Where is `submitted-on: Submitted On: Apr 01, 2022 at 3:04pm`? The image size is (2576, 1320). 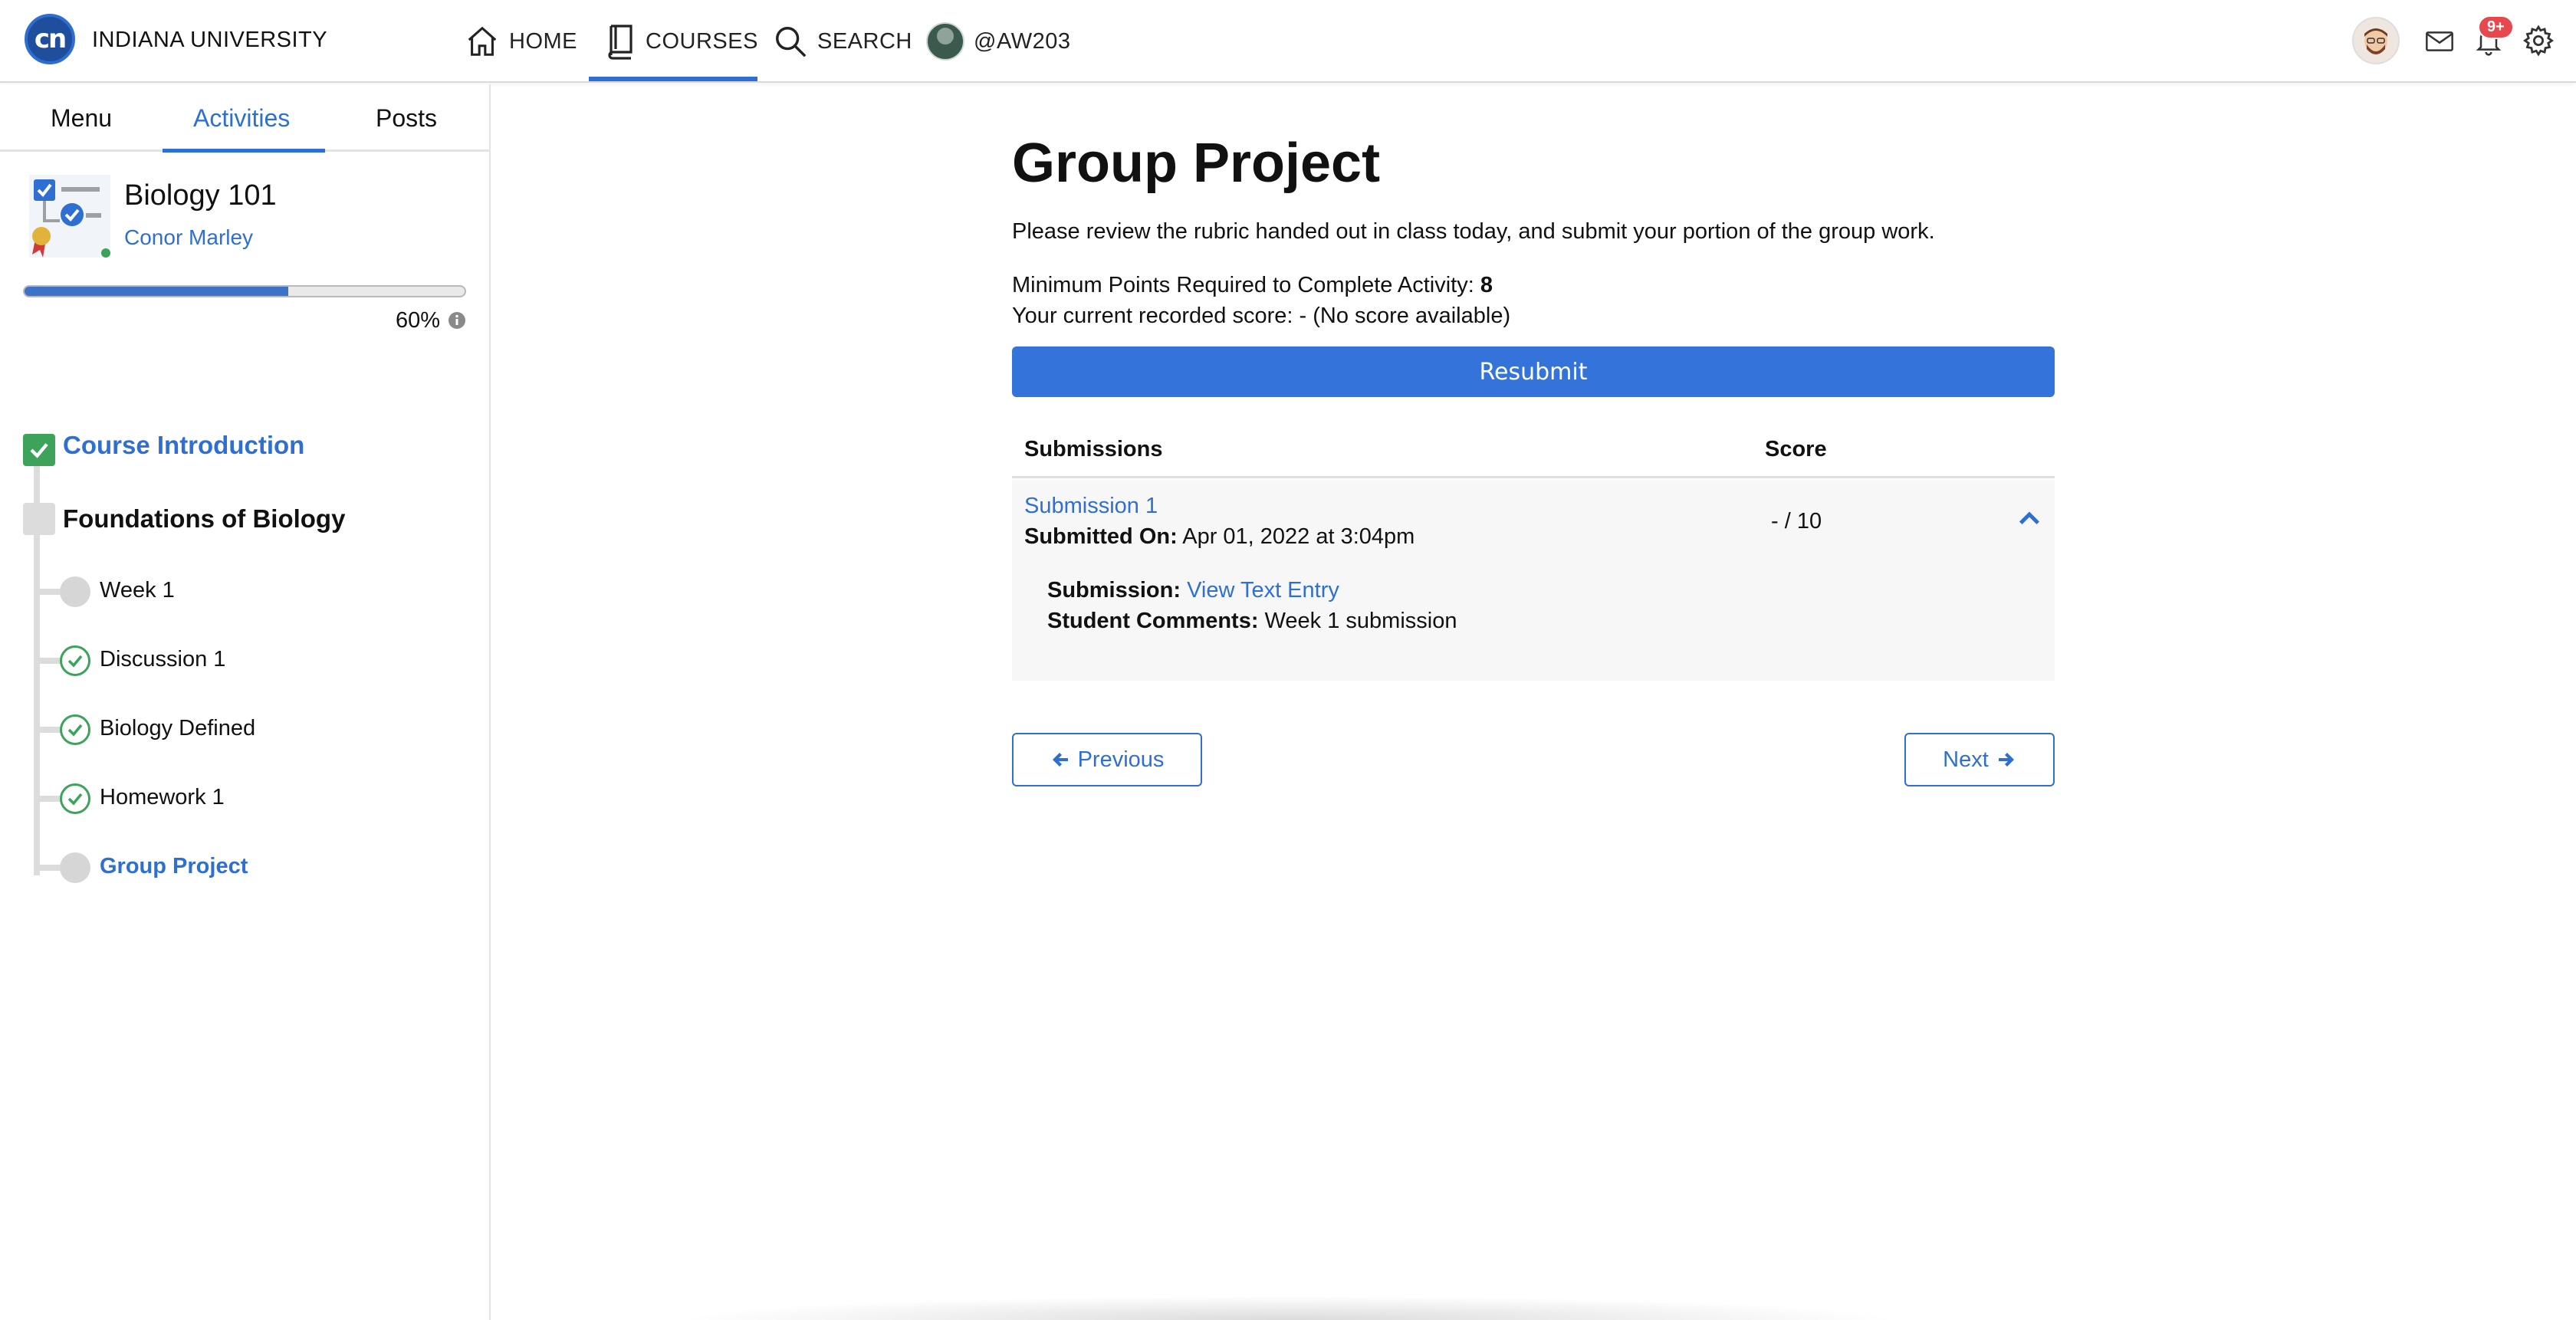
submitted-on: Submitted On: Apr 01, 2022 at 3:04pm is located at coordinates (1219, 537).